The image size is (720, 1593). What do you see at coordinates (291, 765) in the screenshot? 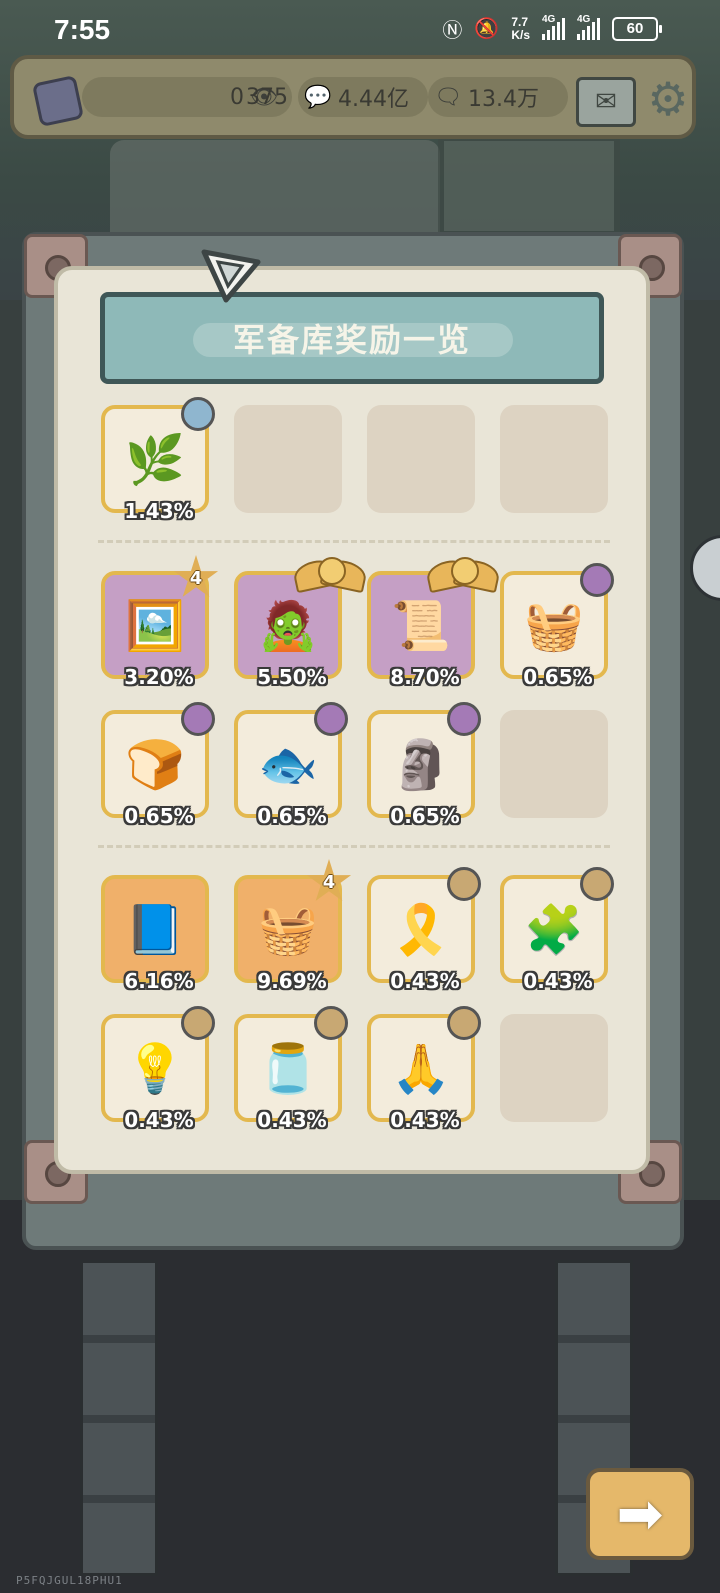
I see `reward-slot: 🐟 0.65%` at bounding box center [291, 765].